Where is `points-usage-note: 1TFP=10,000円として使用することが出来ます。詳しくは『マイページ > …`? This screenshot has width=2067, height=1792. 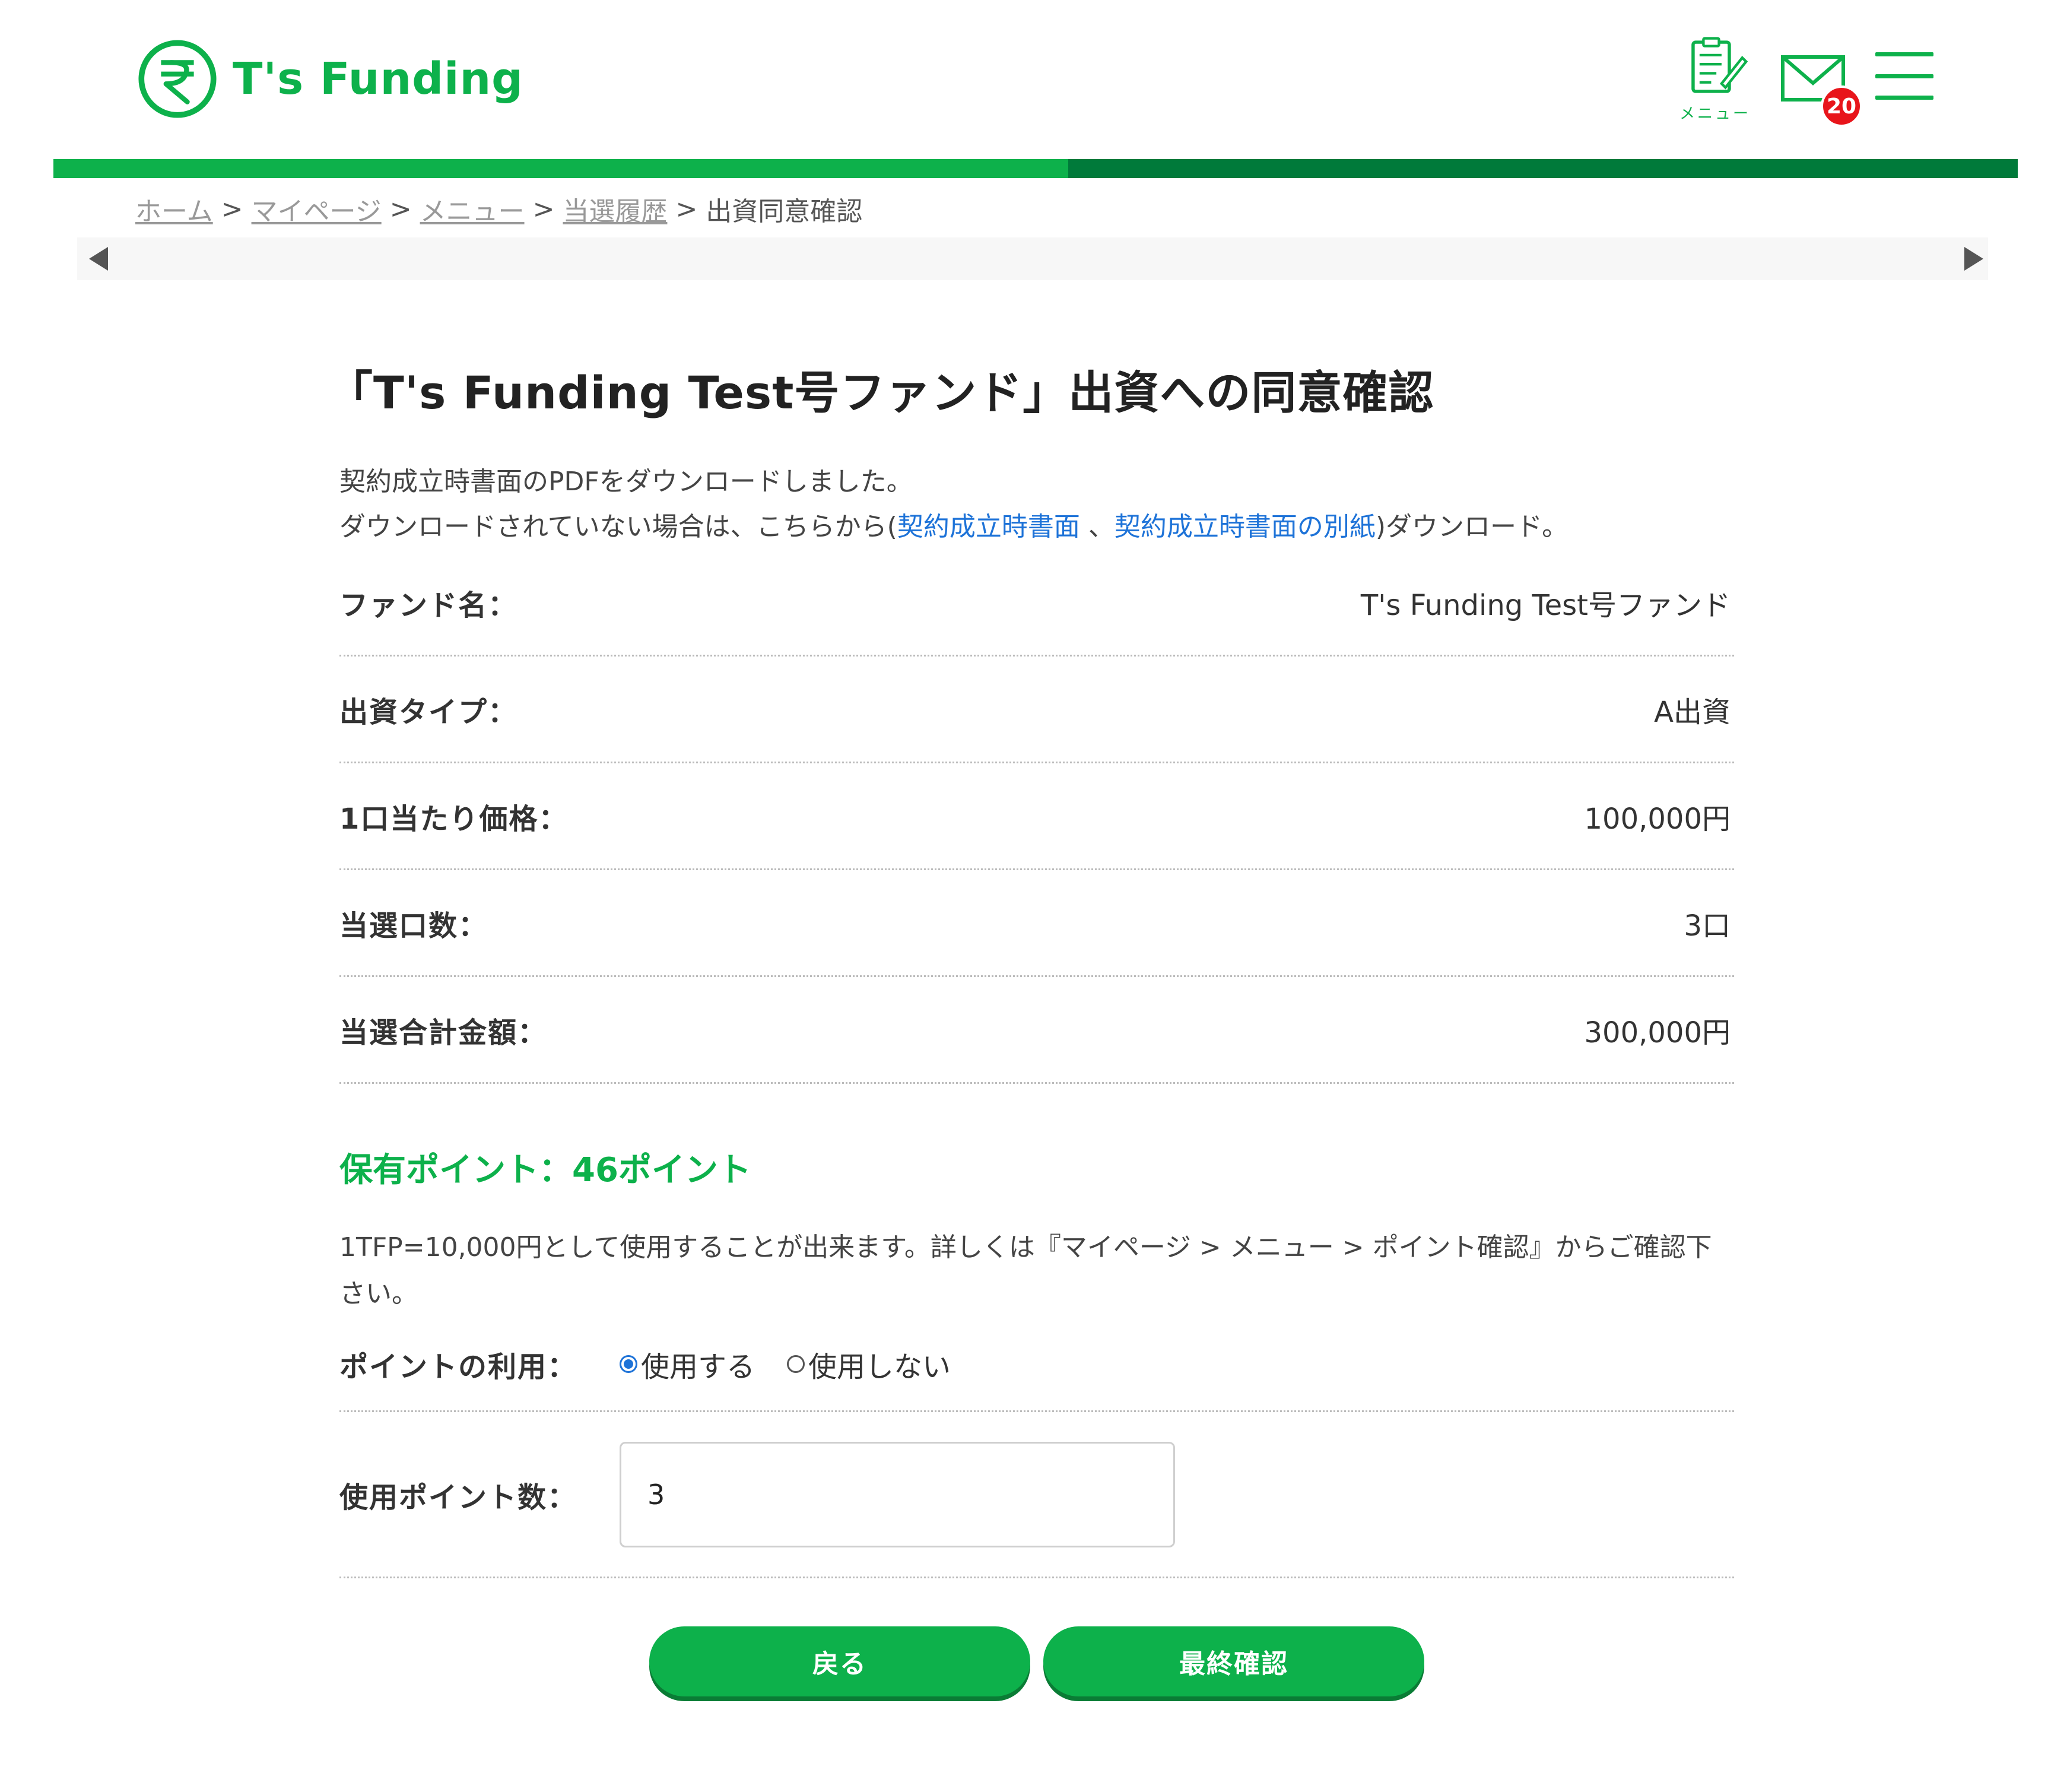 points-usage-note: 1TFP=10,000円として使用することが出来ます。詳しくは『マイページ > … is located at coordinates (1025, 1270).